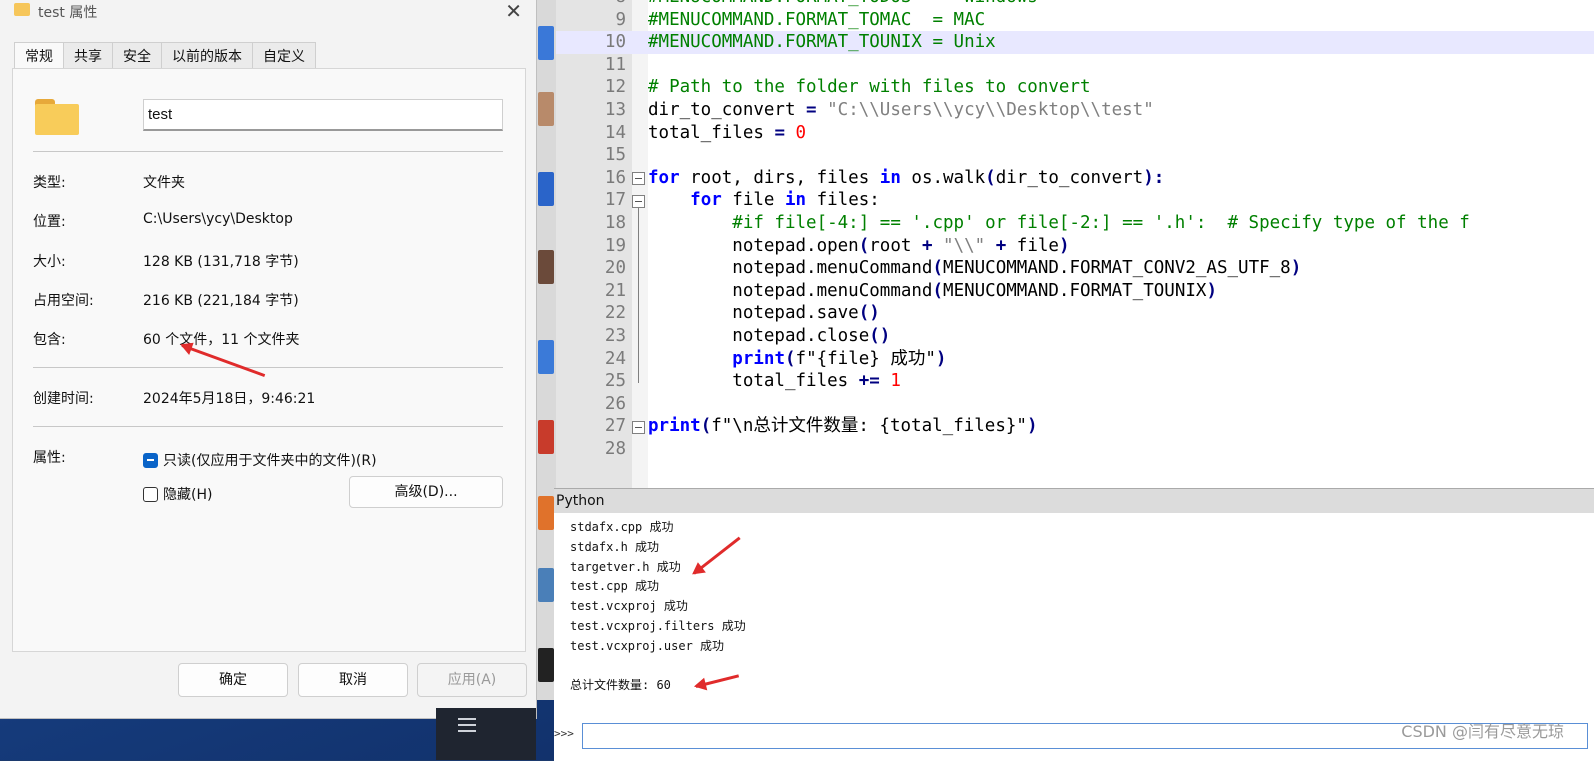 The image size is (1594, 761). I want to click on line-number: 10, so click(615, 42).